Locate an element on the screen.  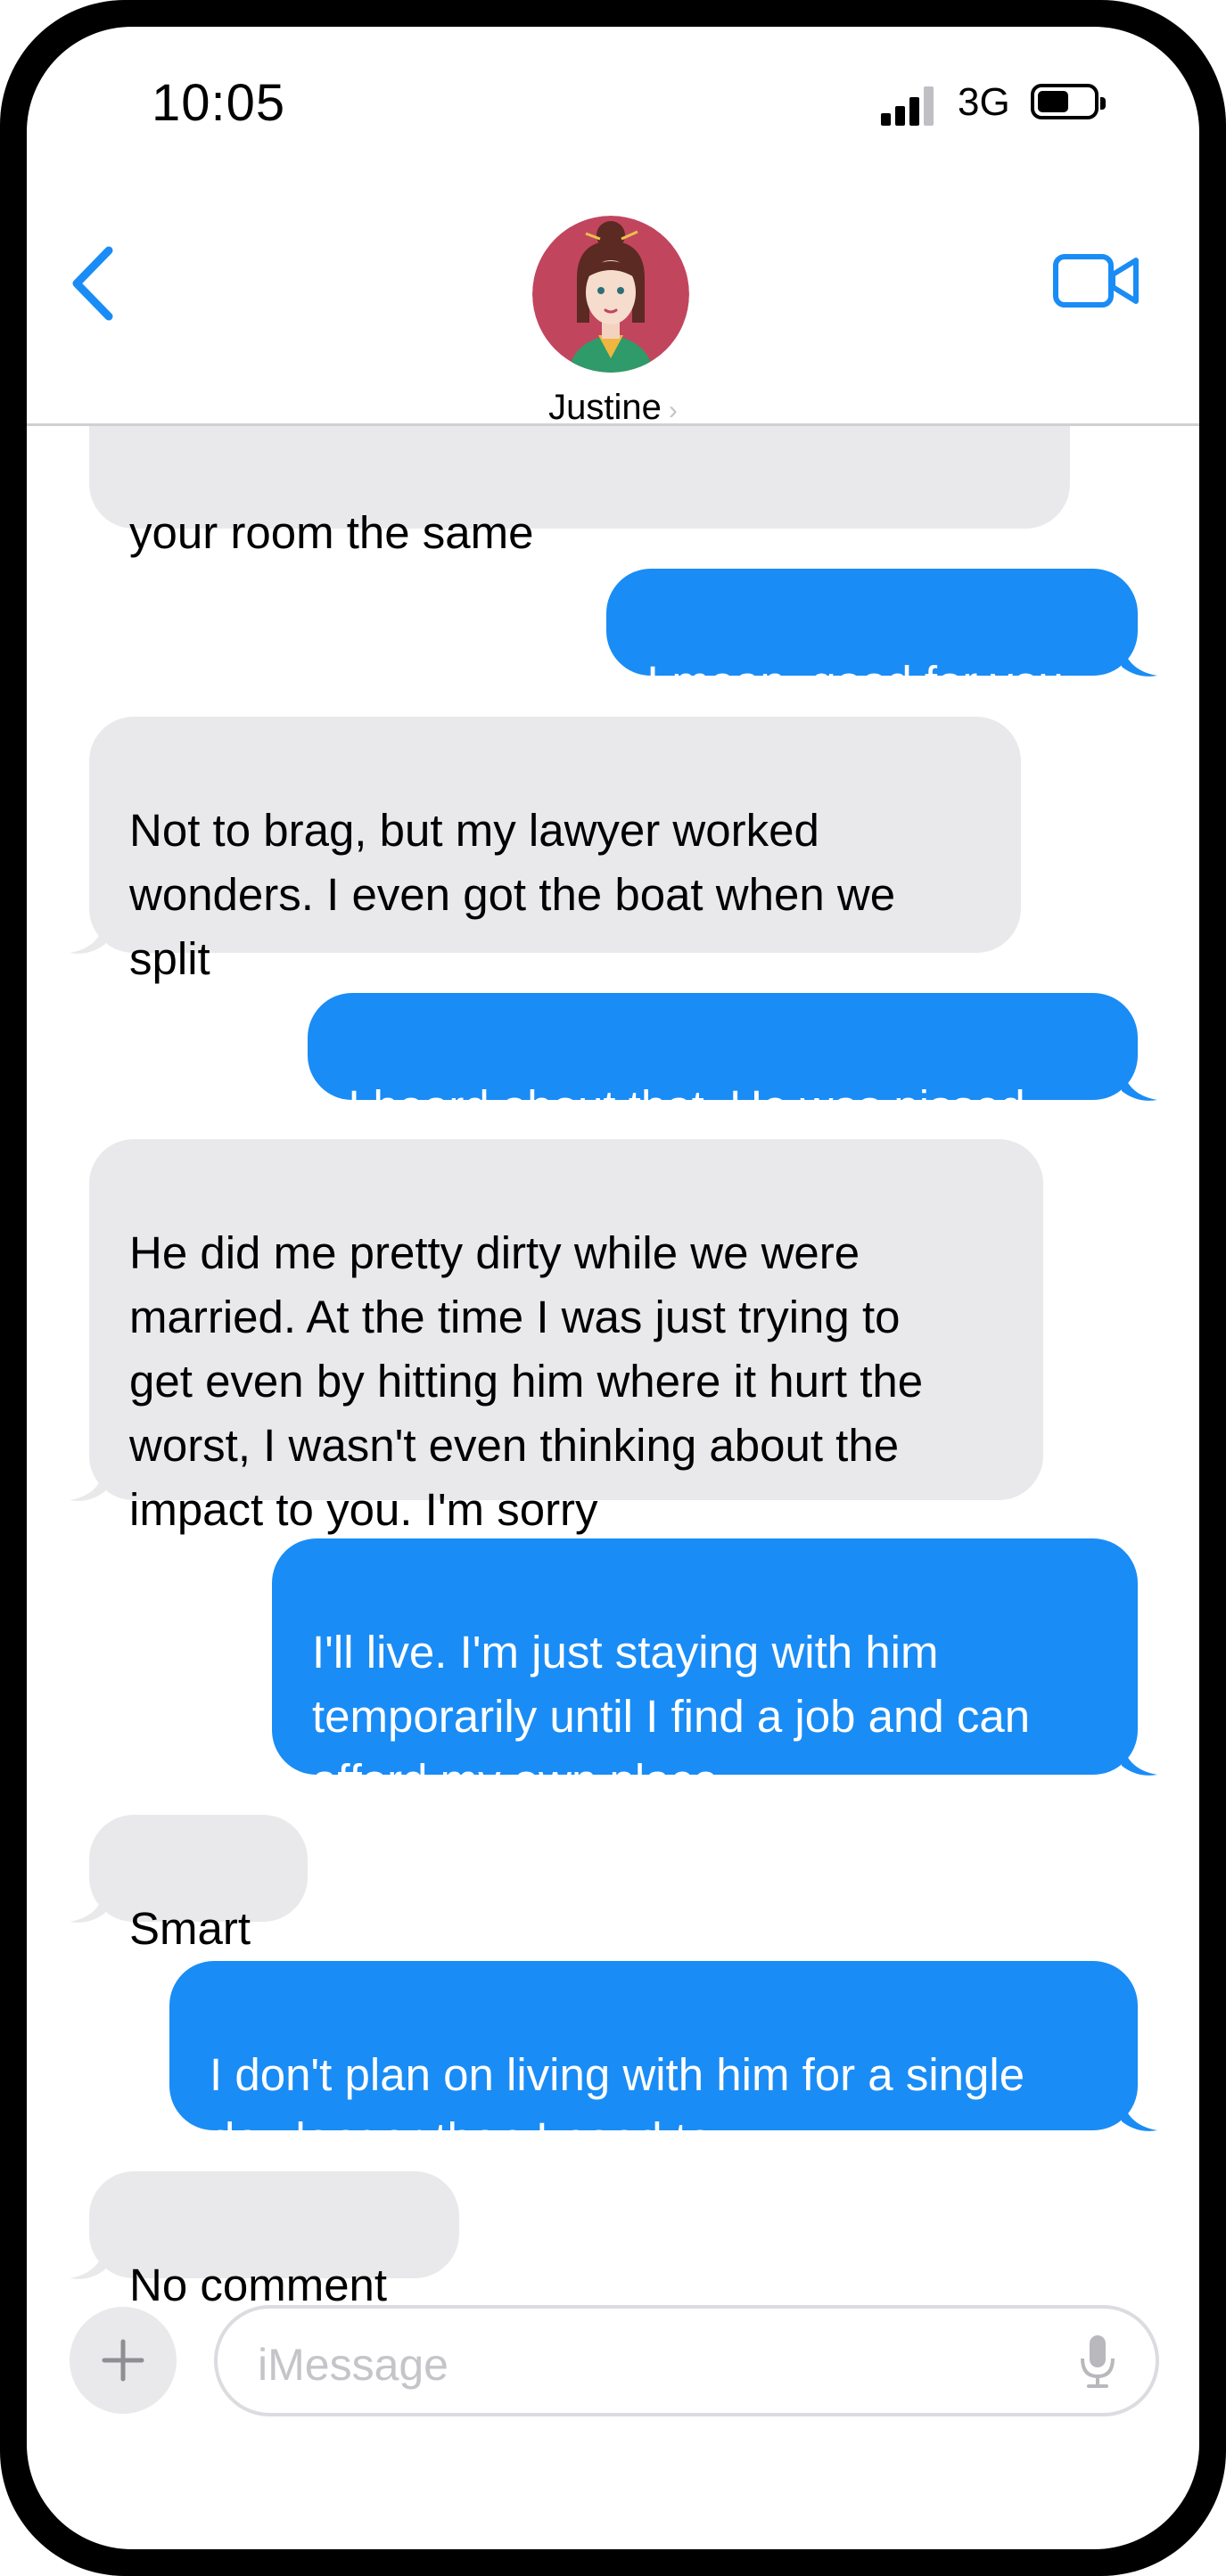
battery-icon is located at coordinates (1069, 101).